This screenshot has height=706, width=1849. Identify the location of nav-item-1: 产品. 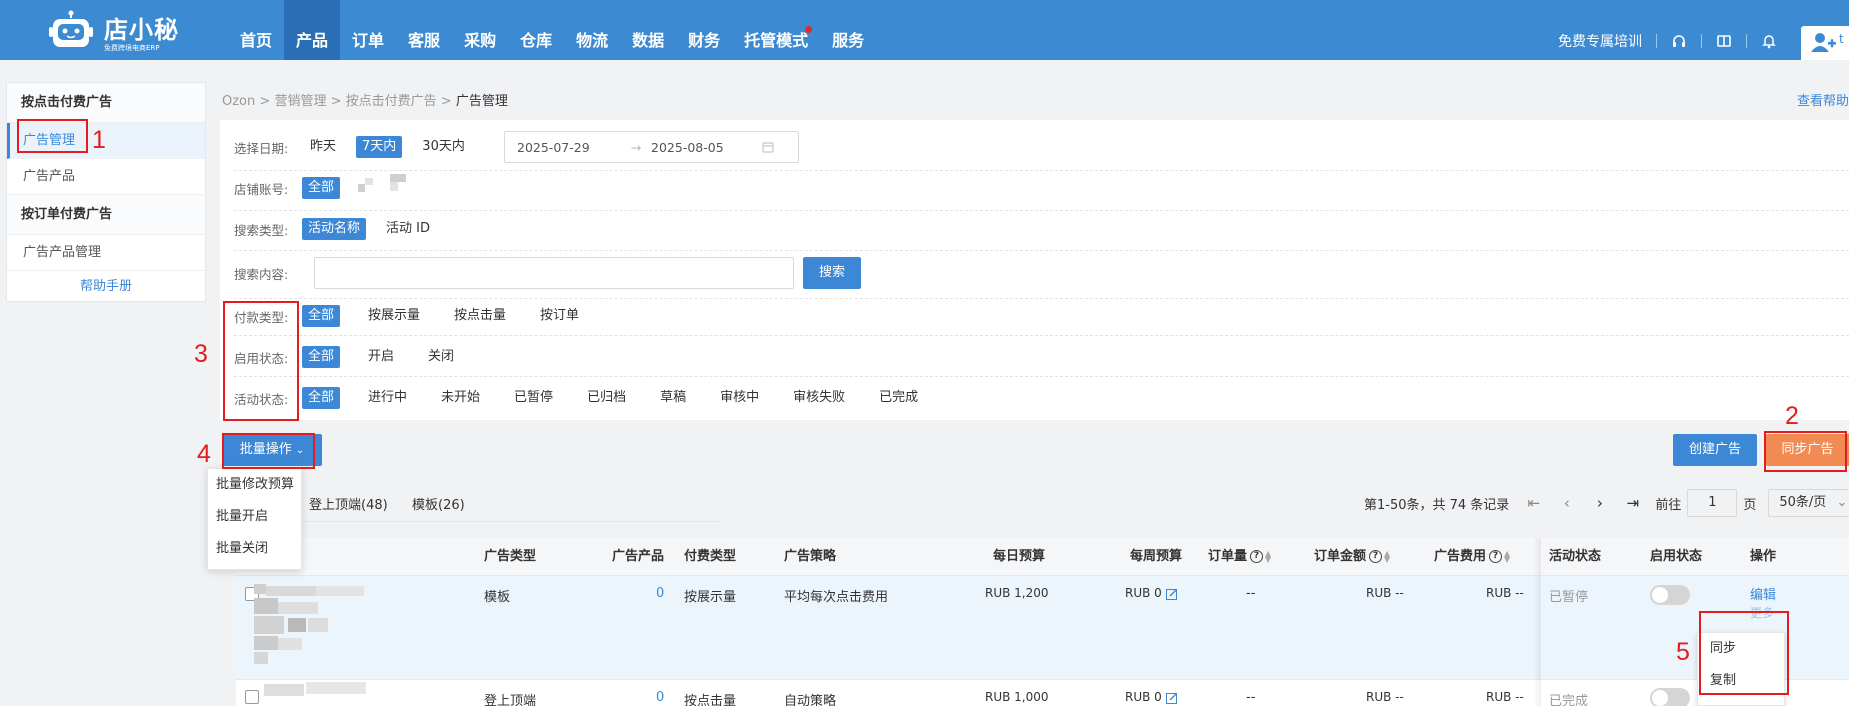
(312, 30).